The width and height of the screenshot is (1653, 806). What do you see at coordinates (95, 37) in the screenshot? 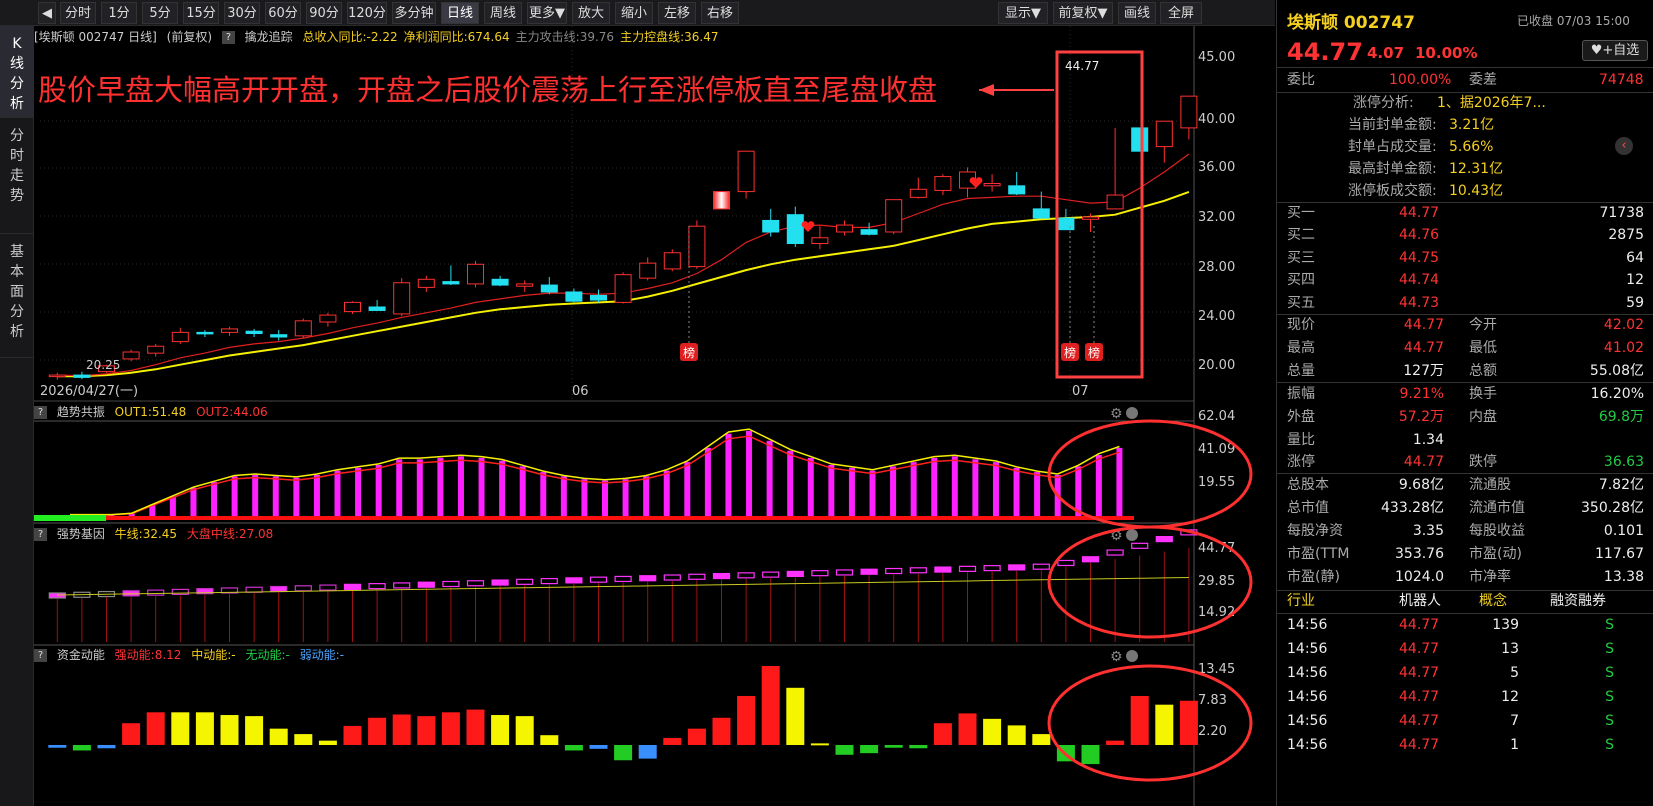
I see `stock-title: [埃斯顿 002747 日线]` at bounding box center [95, 37].